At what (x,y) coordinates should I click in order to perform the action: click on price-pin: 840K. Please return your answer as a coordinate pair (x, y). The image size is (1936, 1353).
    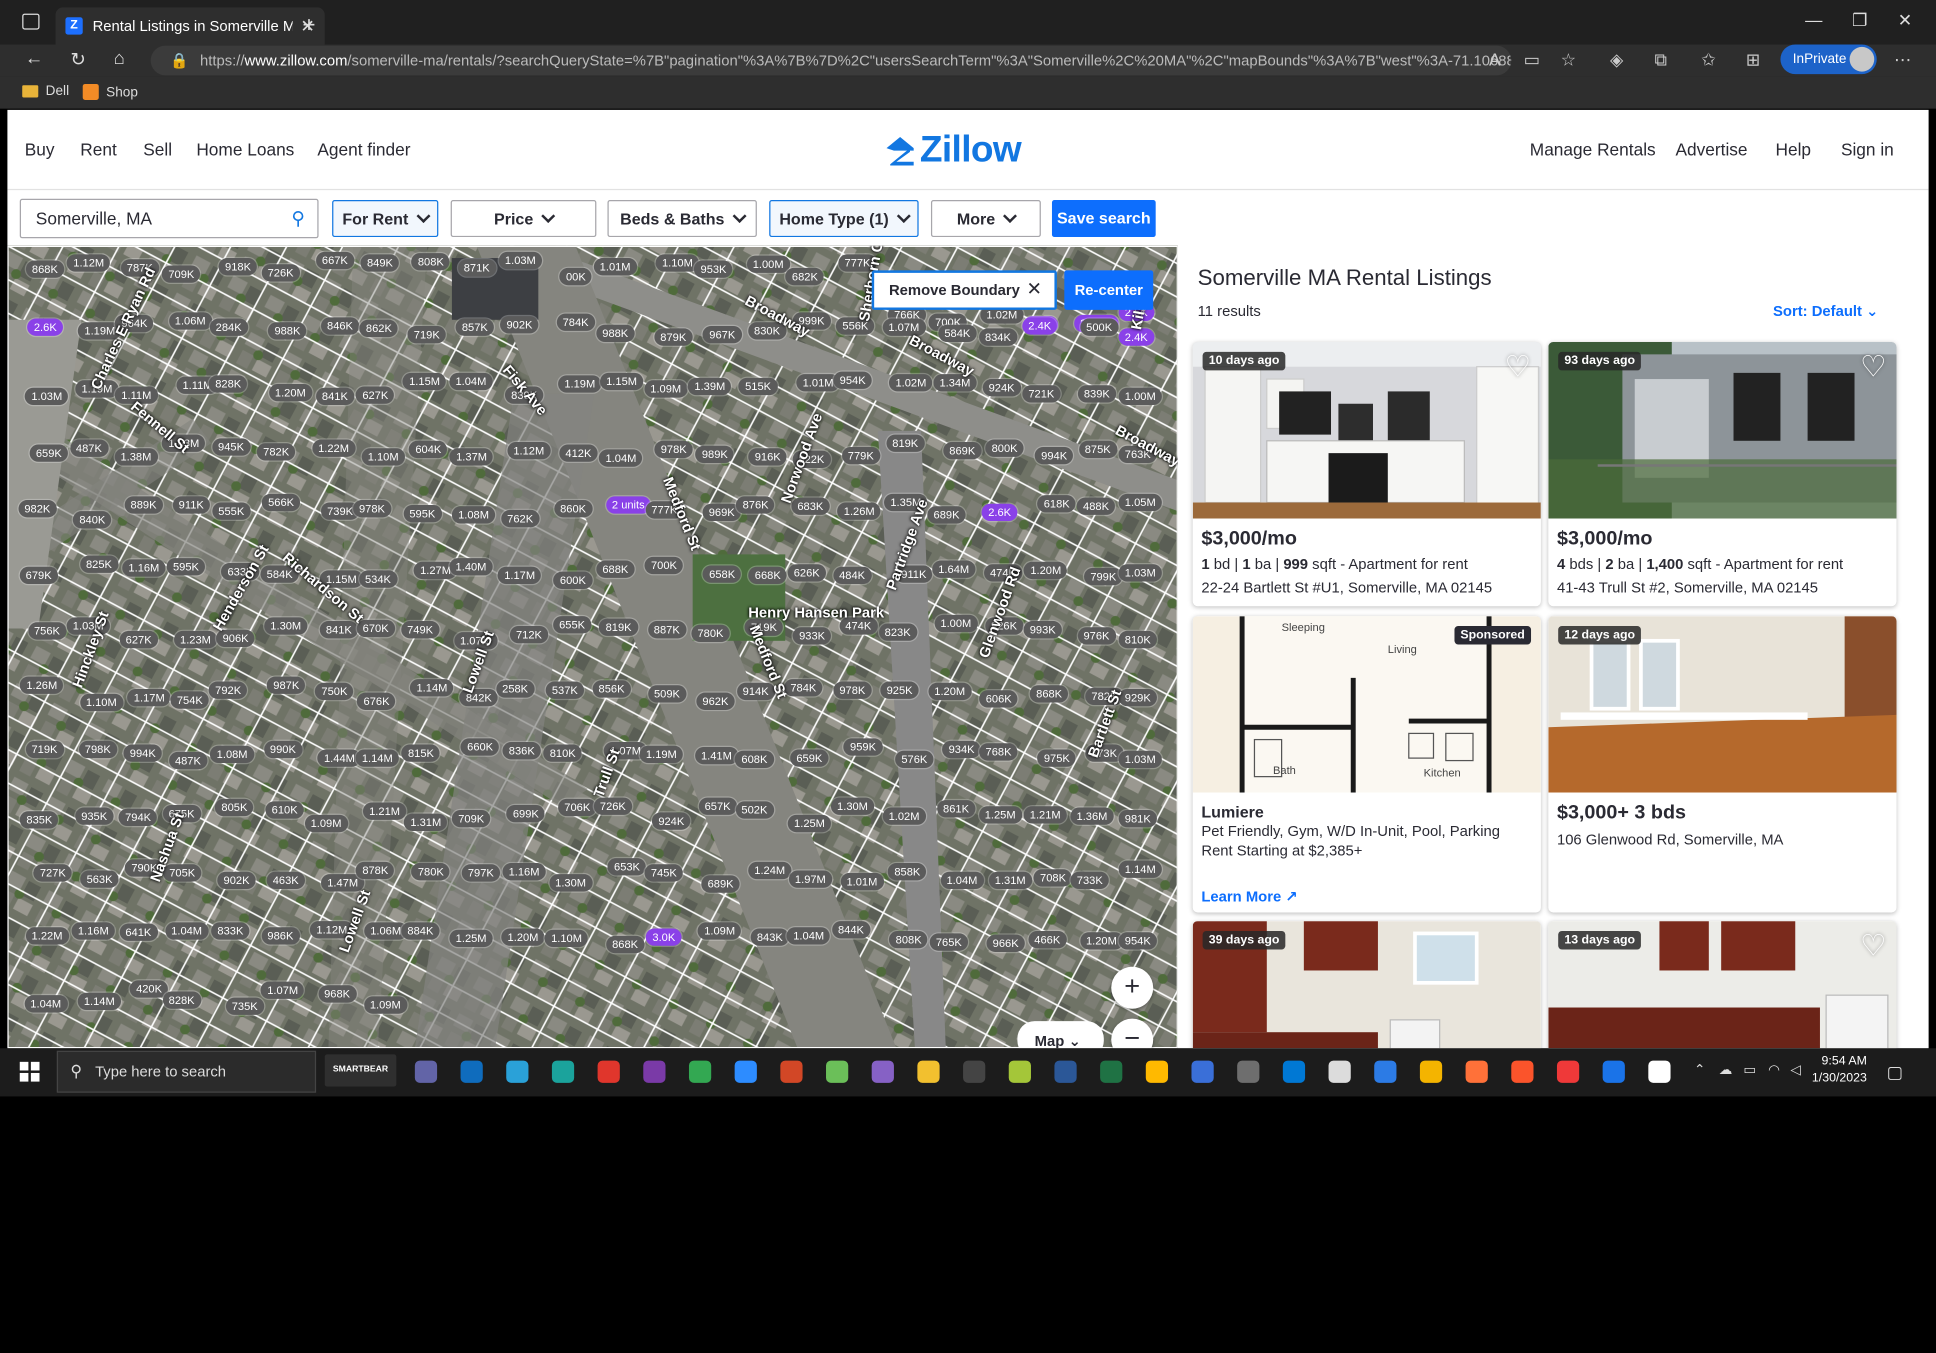
    Looking at the image, I should click on (92, 519).